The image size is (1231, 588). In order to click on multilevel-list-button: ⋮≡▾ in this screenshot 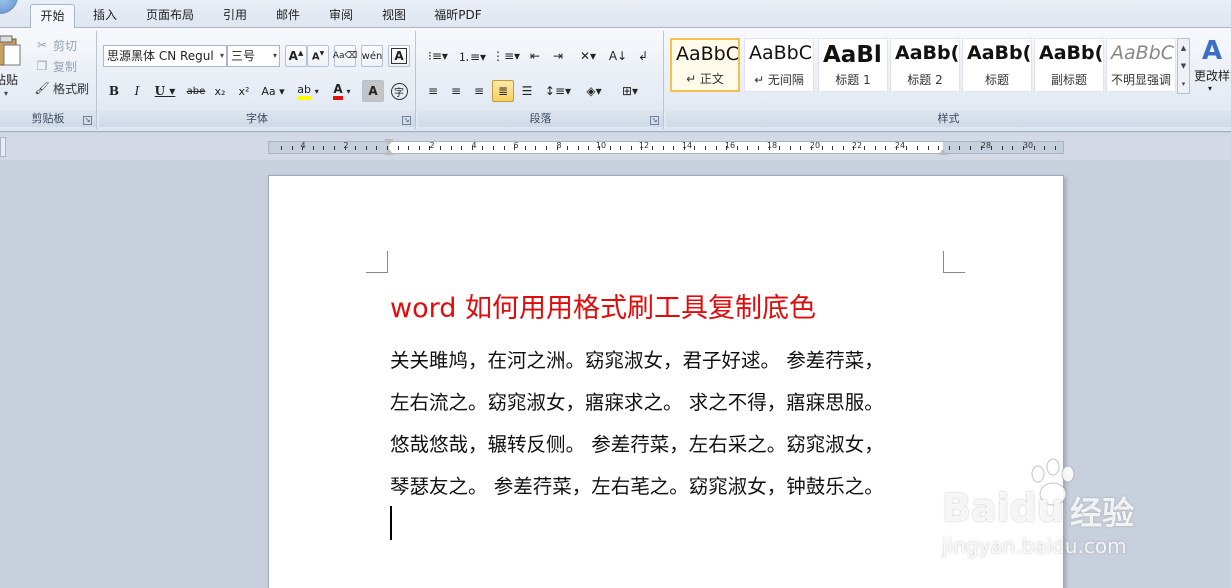, I will do `click(506, 56)`.